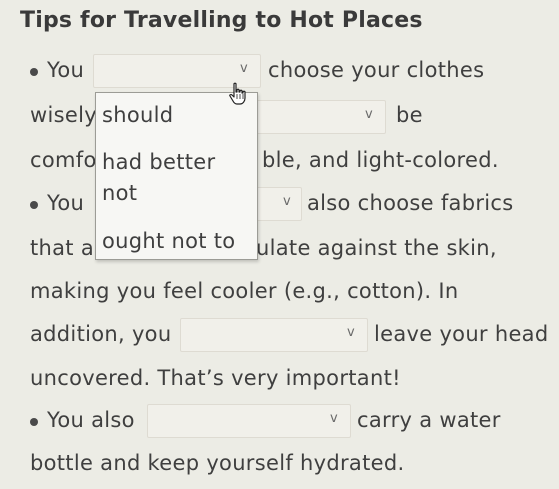 The height and width of the screenshot is (489, 559). Describe the element at coordinates (279, 204) in the screenshot. I see `dropdown-3: v` at that location.